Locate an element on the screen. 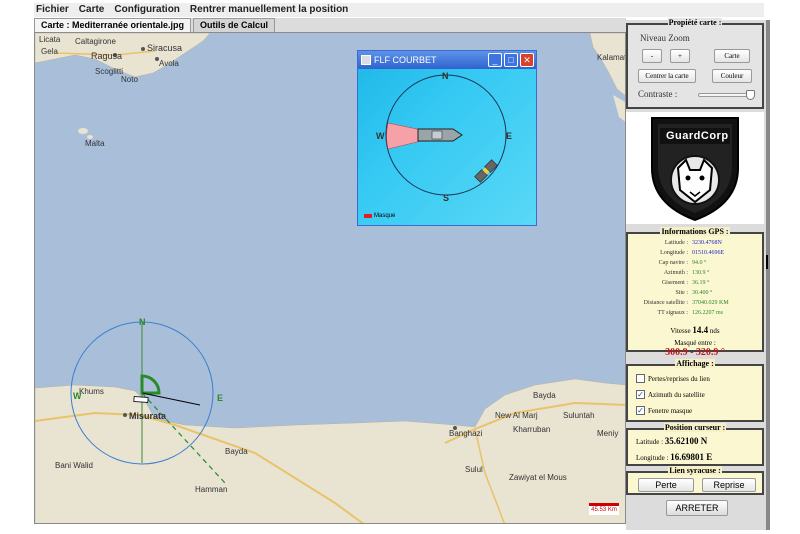 The height and width of the screenshot is (534, 800). checkbox-azimuth-satellite: ✓ Azimuth du satellite is located at coordinates (670, 394).